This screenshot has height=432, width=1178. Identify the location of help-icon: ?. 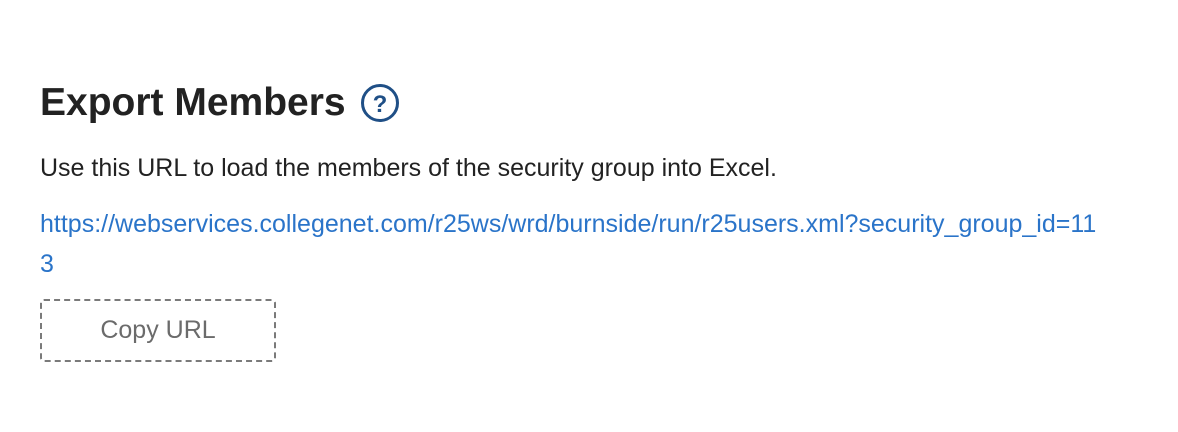
(380, 103).